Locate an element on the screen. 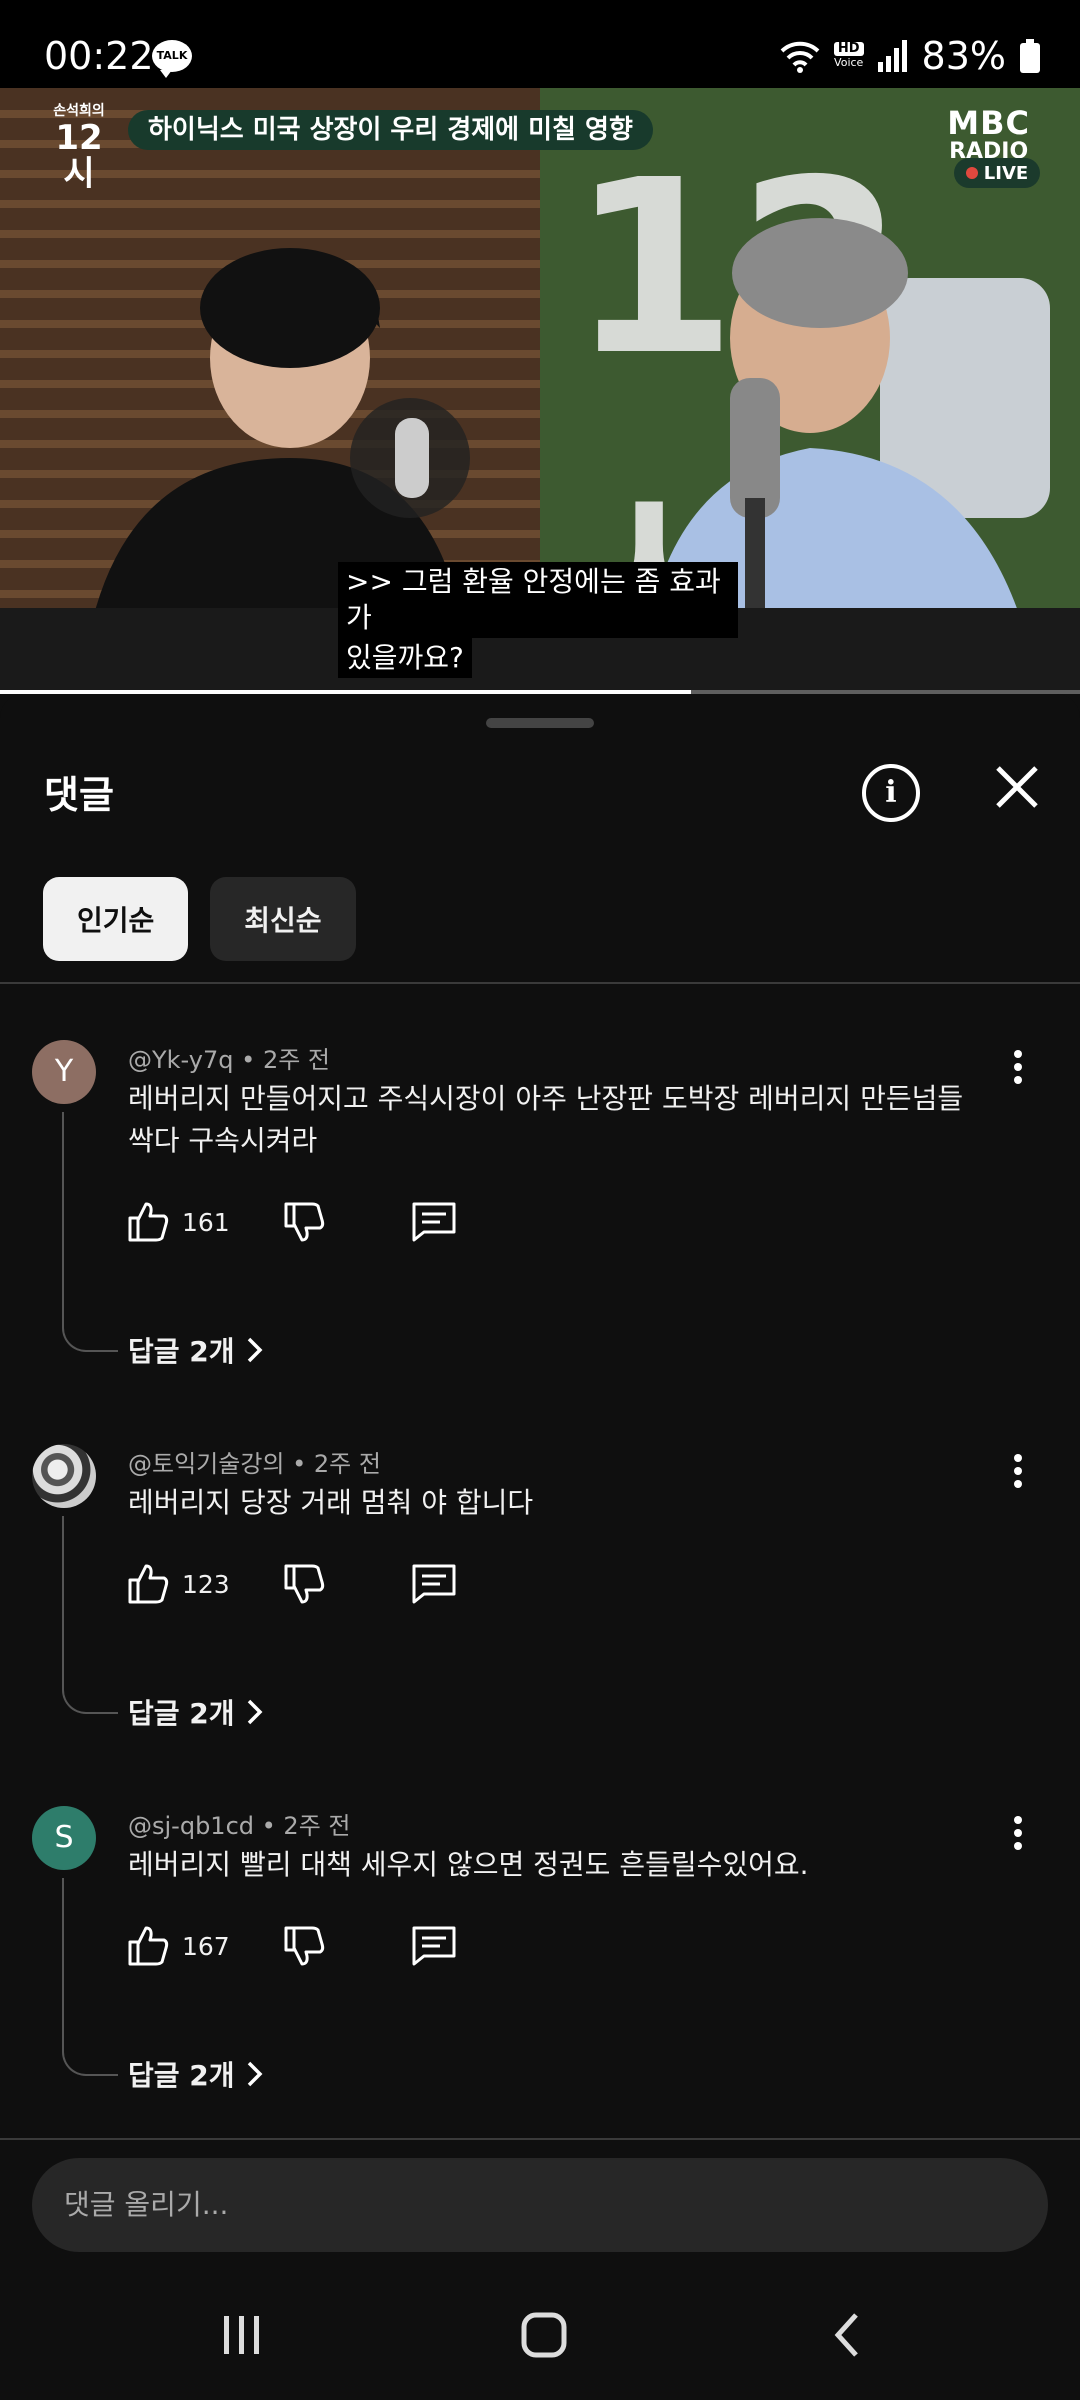 This screenshot has height=2400, width=1080. live-dot-icon is located at coordinates (971, 173).